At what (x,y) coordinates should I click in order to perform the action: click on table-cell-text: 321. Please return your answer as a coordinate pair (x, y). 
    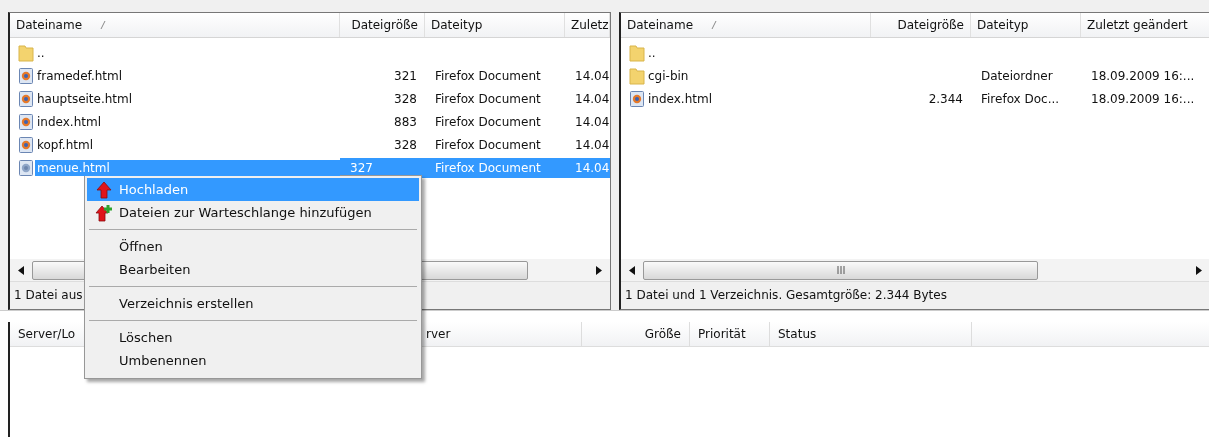
    Looking at the image, I should click on (405, 75).